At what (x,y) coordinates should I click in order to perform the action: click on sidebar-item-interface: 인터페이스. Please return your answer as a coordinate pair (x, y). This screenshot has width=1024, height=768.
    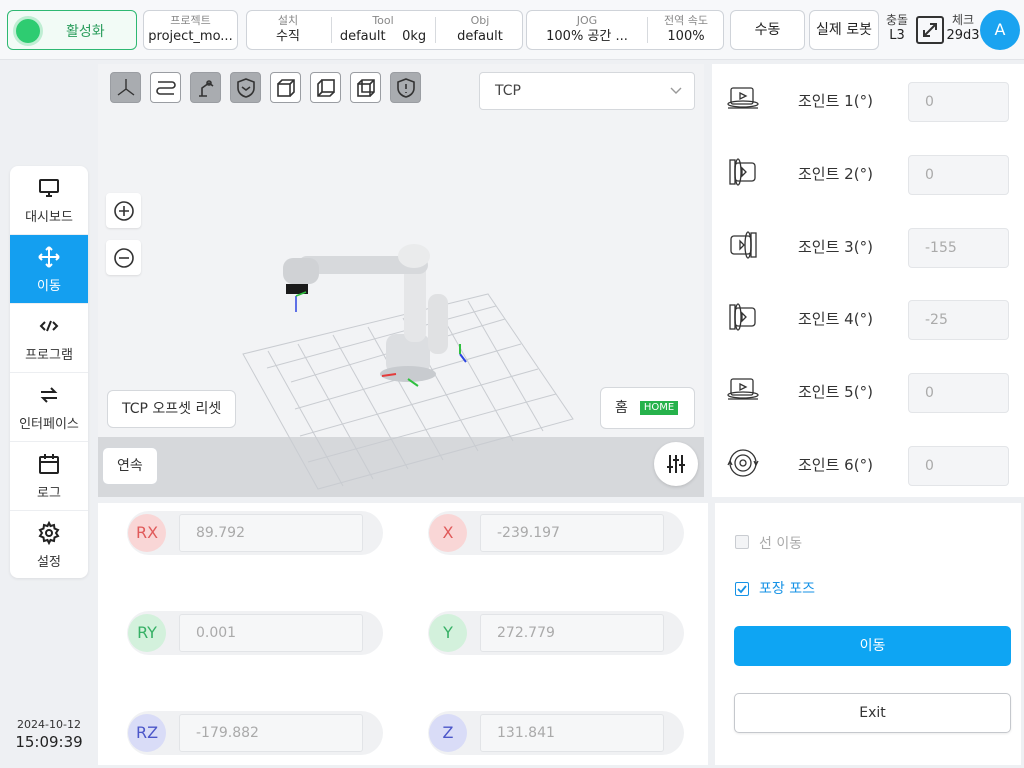
    Looking at the image, I should click on (49, 407).